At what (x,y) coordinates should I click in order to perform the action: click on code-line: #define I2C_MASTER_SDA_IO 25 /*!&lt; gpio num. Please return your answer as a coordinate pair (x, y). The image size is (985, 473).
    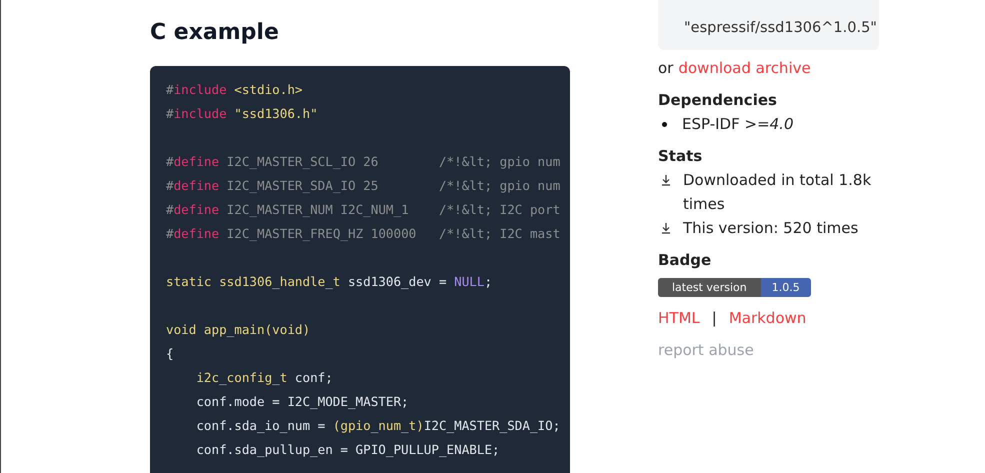
    Looking at the image, I should click on (363, 186).